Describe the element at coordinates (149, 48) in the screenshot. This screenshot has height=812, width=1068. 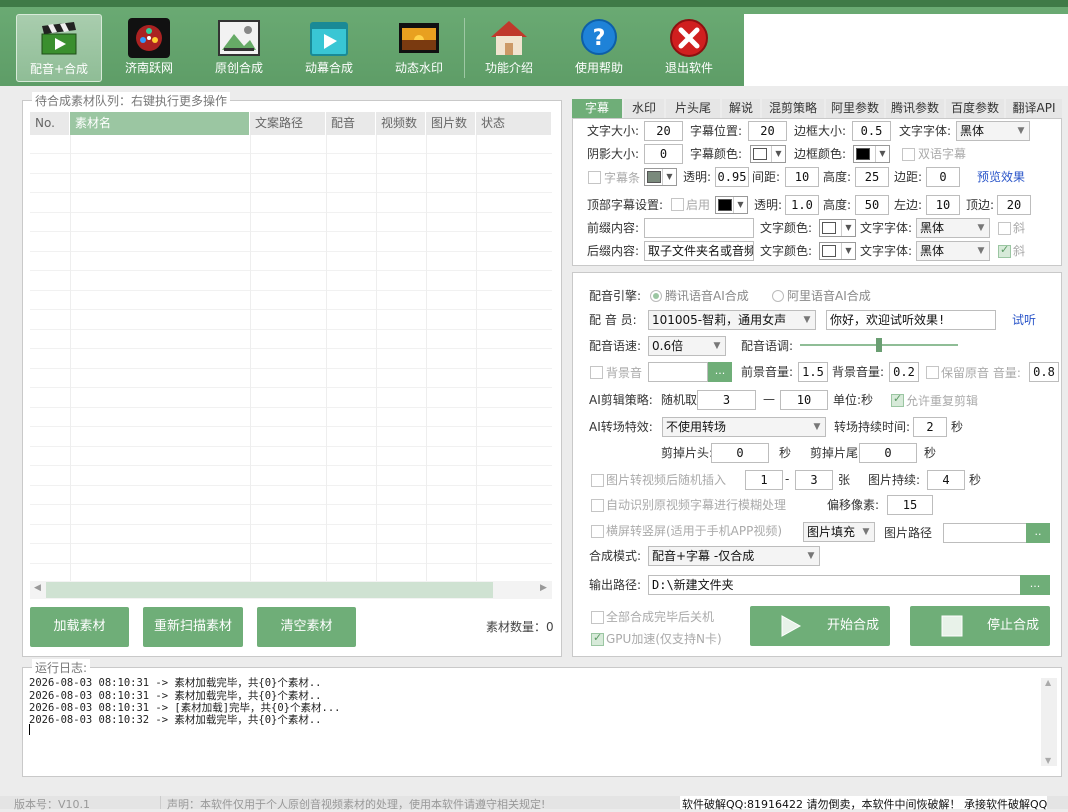
I see `toolbar-button-jinan: 济南跃网` at that location.